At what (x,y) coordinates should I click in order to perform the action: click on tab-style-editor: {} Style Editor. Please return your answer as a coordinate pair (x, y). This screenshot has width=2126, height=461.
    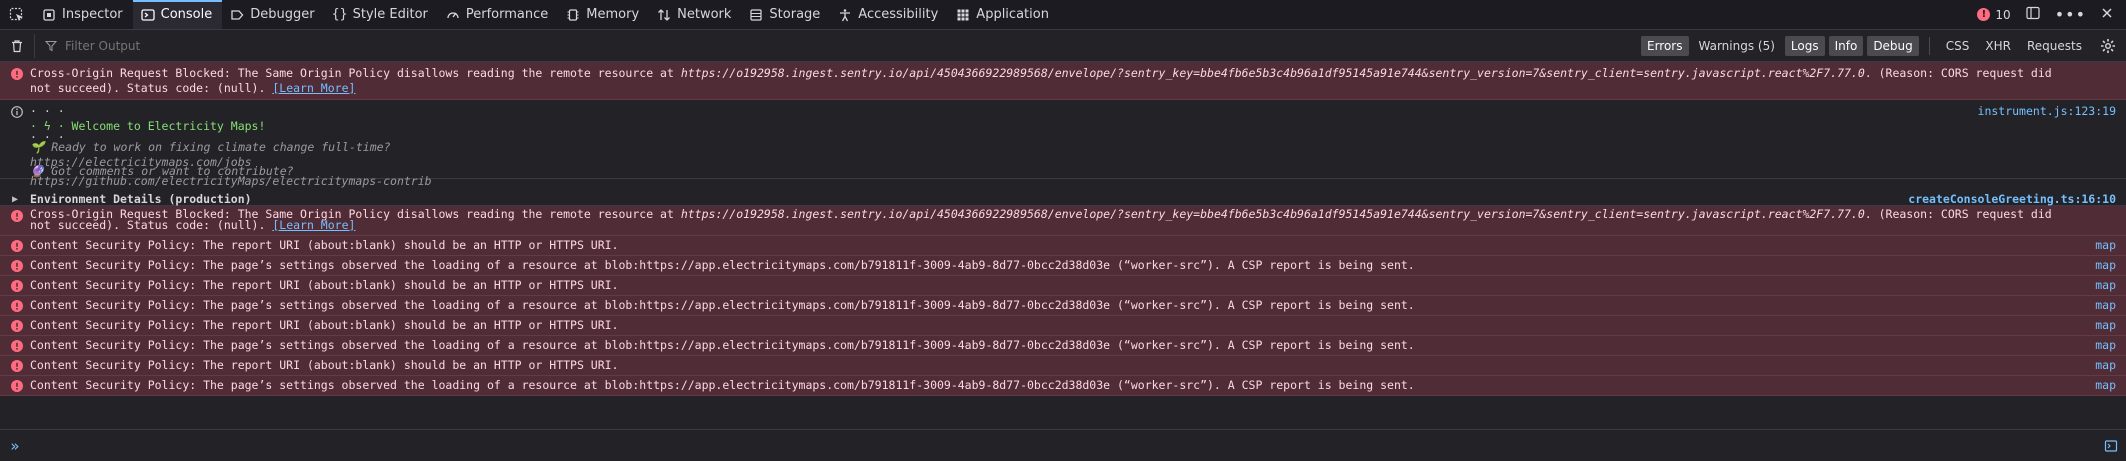
    Looking at the image, I should click on (381, 14).